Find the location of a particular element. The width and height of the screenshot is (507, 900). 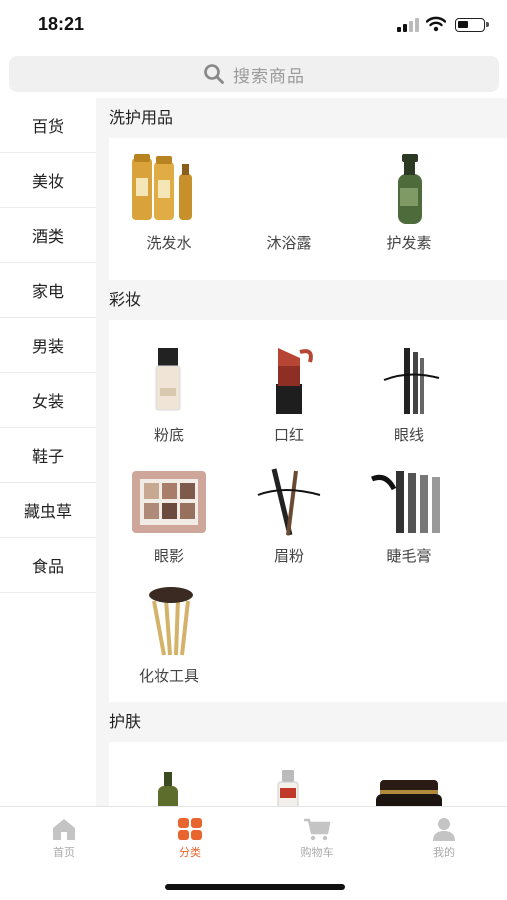

product-item: 洗发水 is located at coordinates (169, 208).